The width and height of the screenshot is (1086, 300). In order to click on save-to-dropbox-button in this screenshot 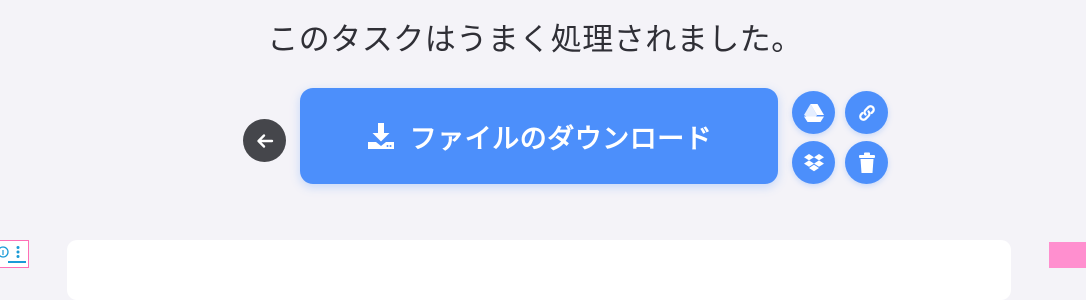, I will do `click(813, 162)`.